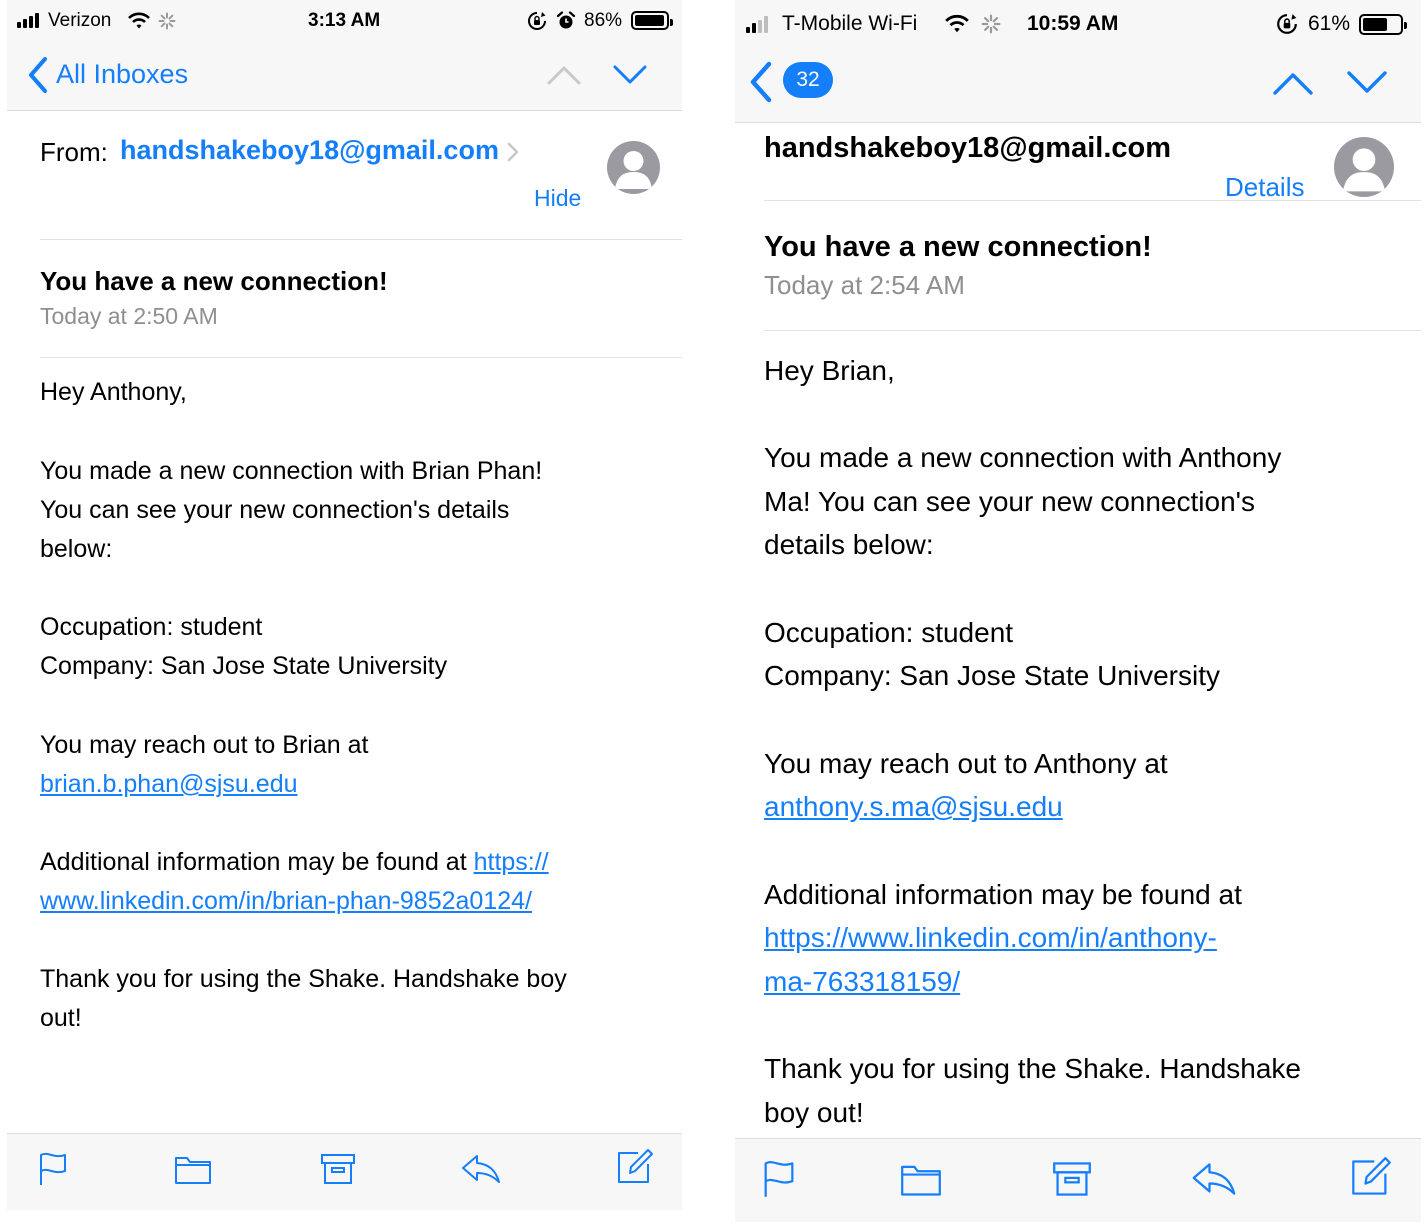 This screenshot has width=1428, height=1232. I want to click on navigation-bar: All Inboxes, so click(344, 77).